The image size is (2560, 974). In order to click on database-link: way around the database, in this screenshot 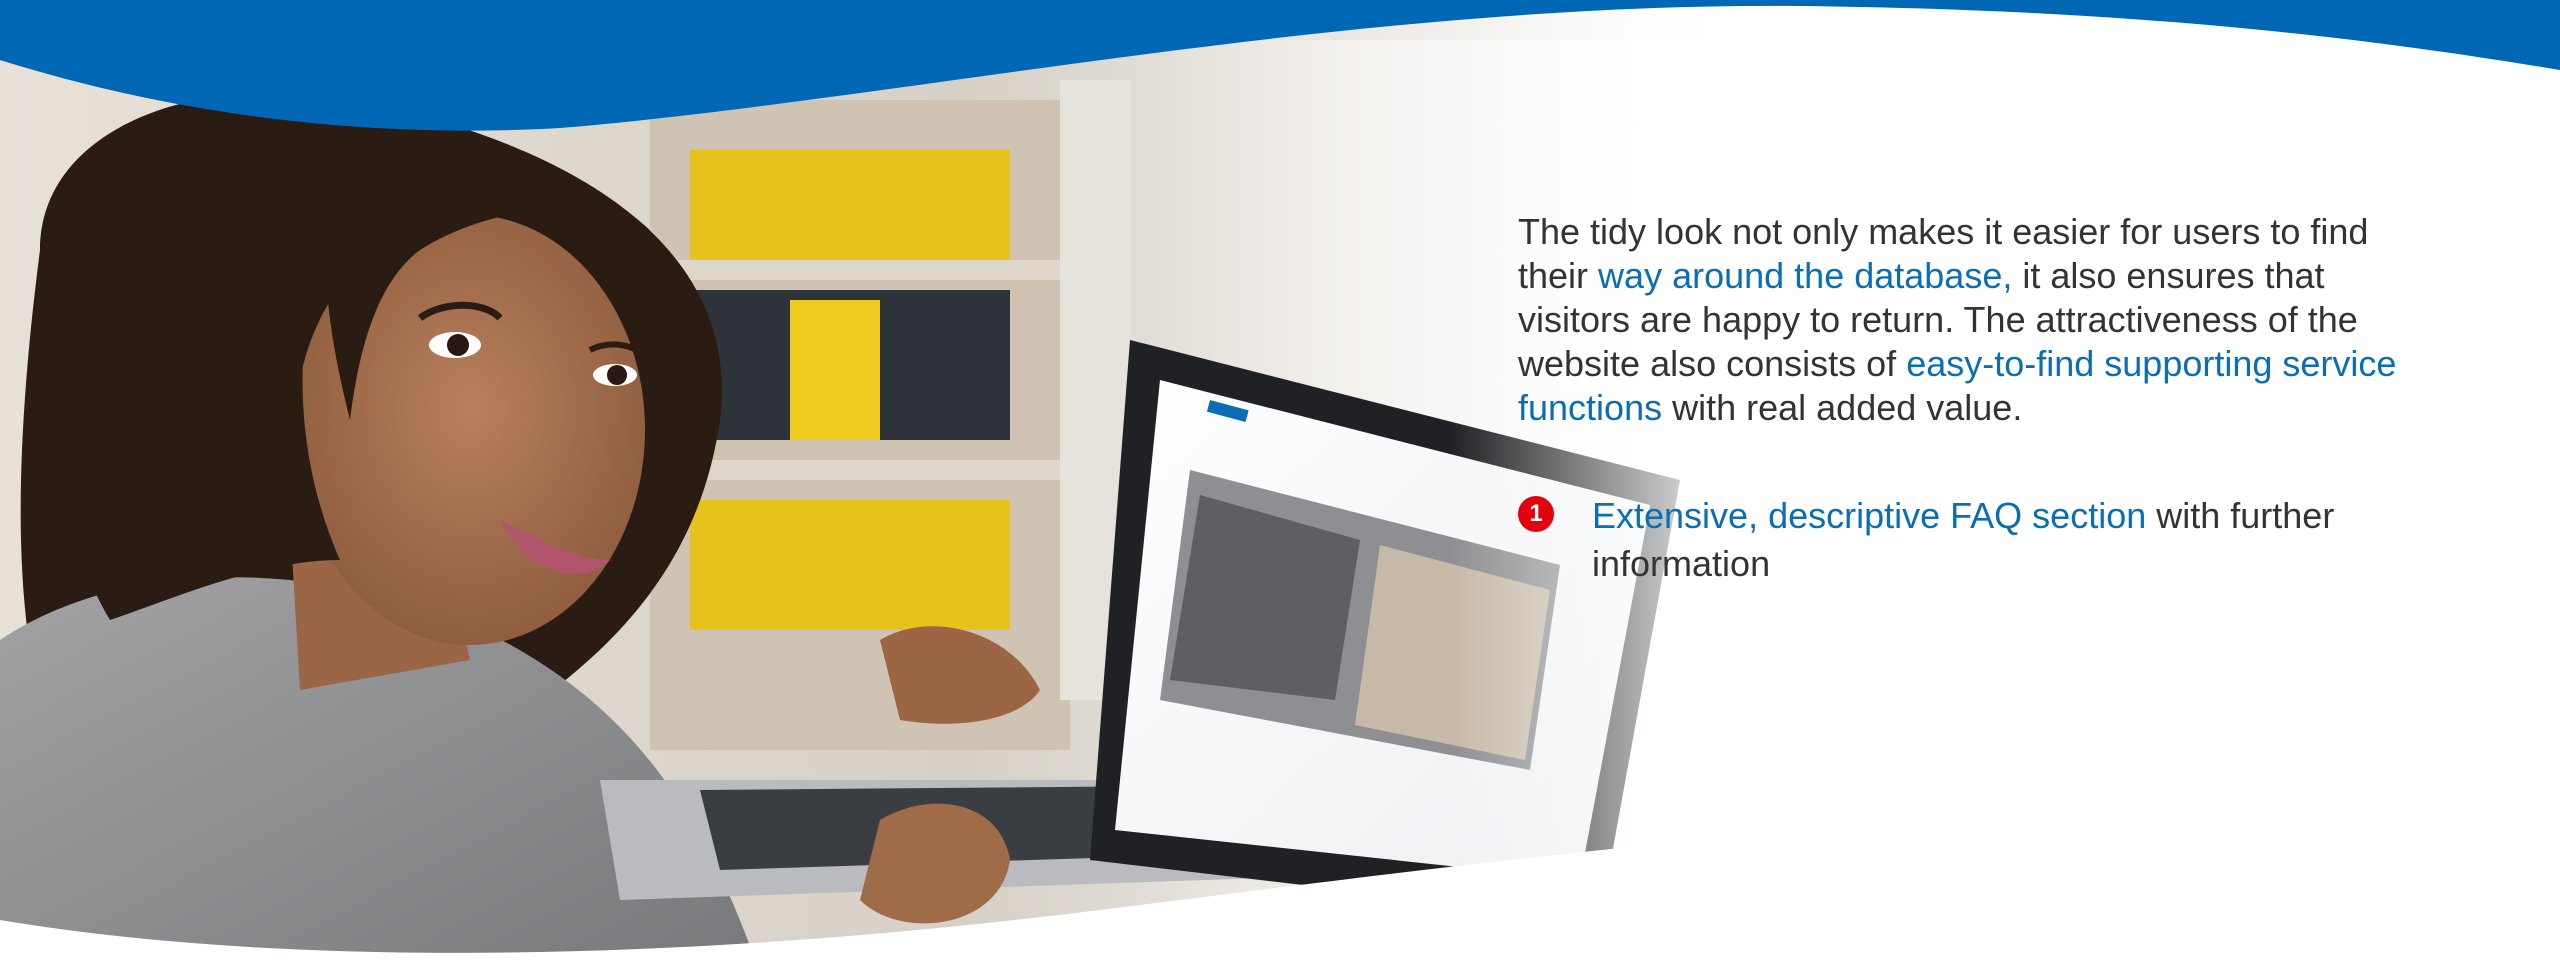, I will do `click(1805, 275)`.